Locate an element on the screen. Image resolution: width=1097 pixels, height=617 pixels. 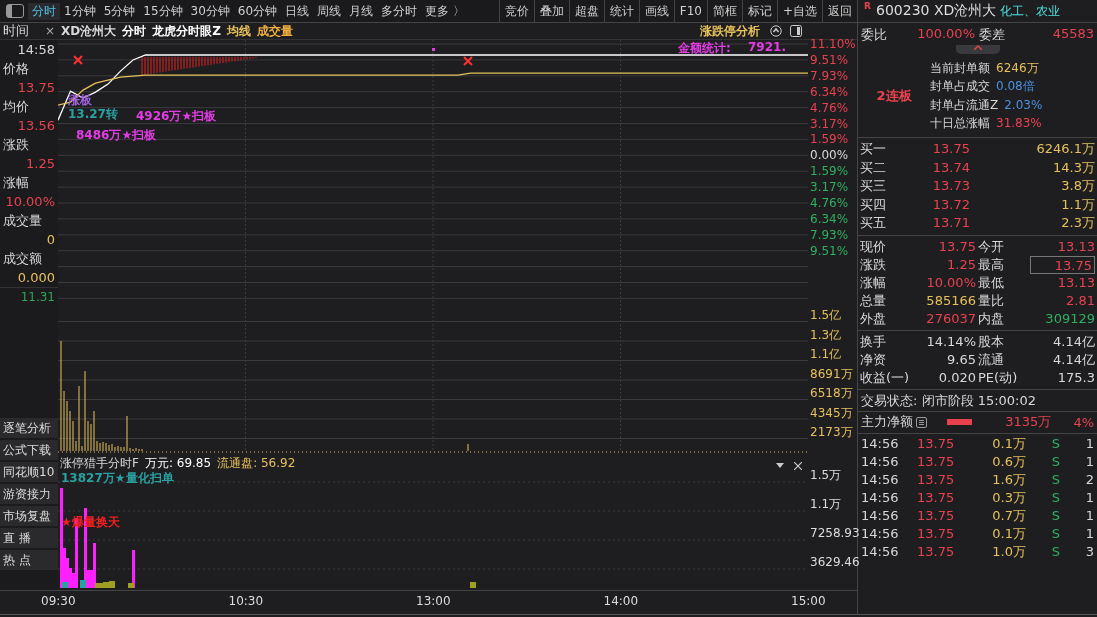
field-value: 175.3 is located at coordinates (1075, 377).